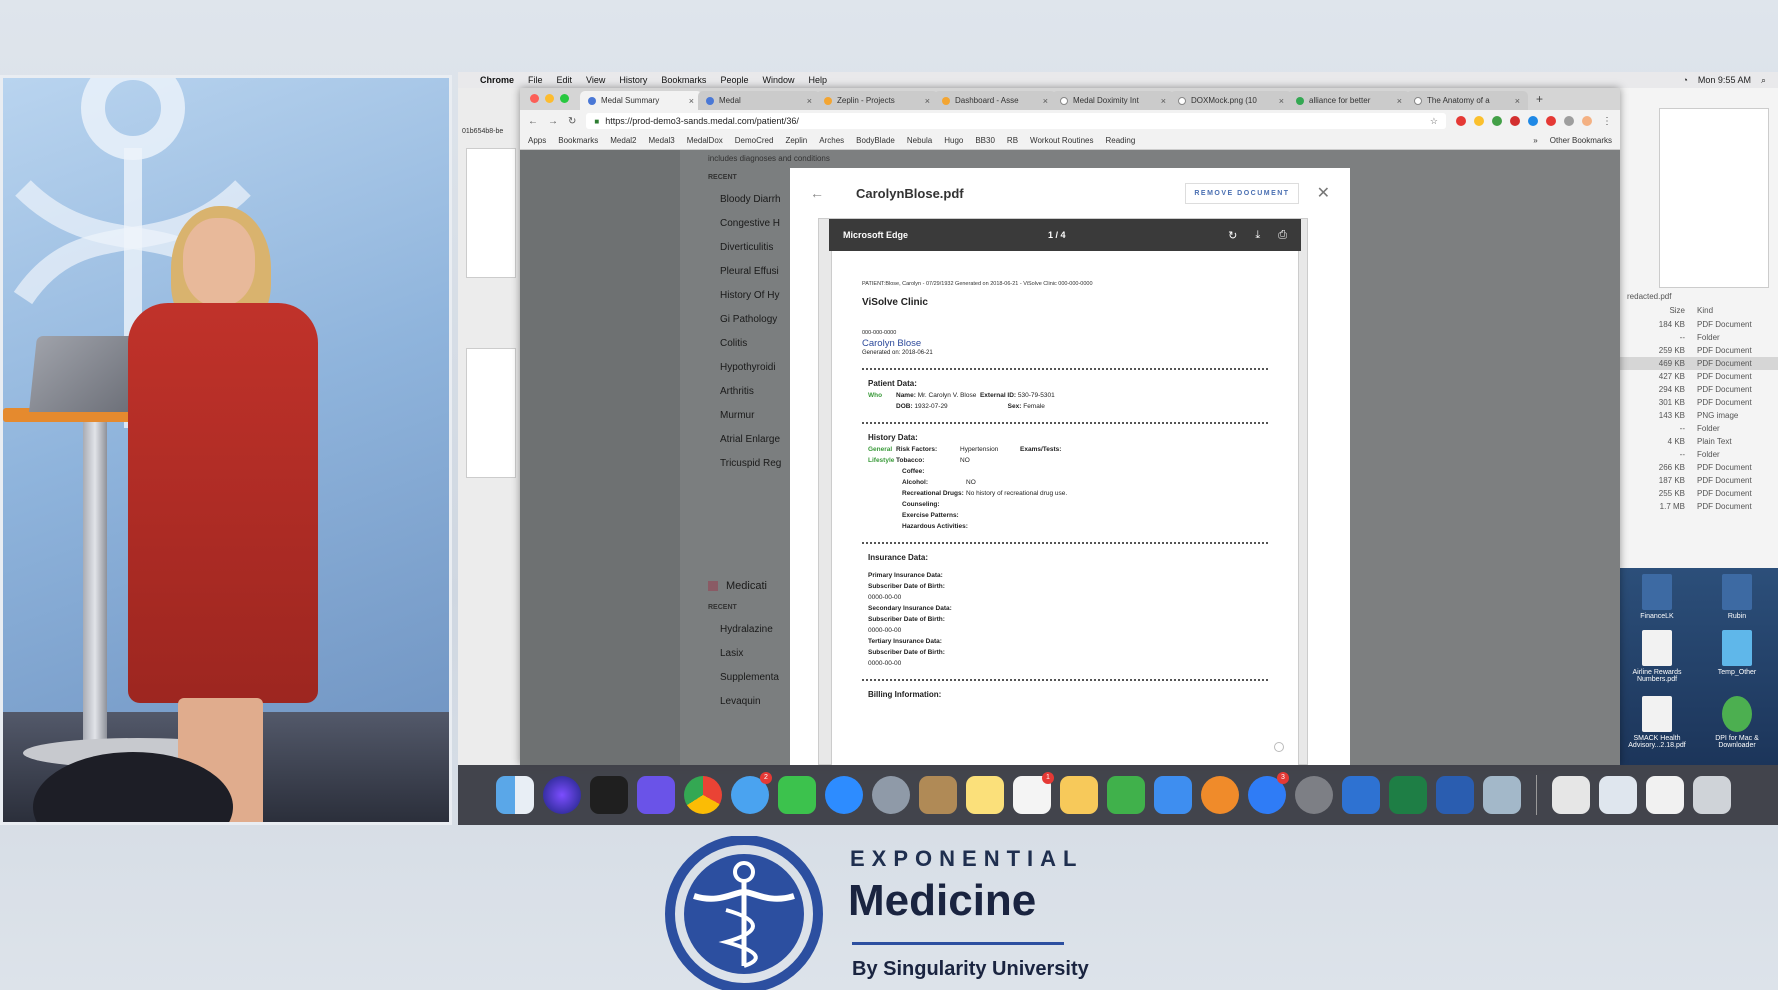 This screenshot has width=1778, height=990. I want to click on numbers-icon, so click(1126, 795).